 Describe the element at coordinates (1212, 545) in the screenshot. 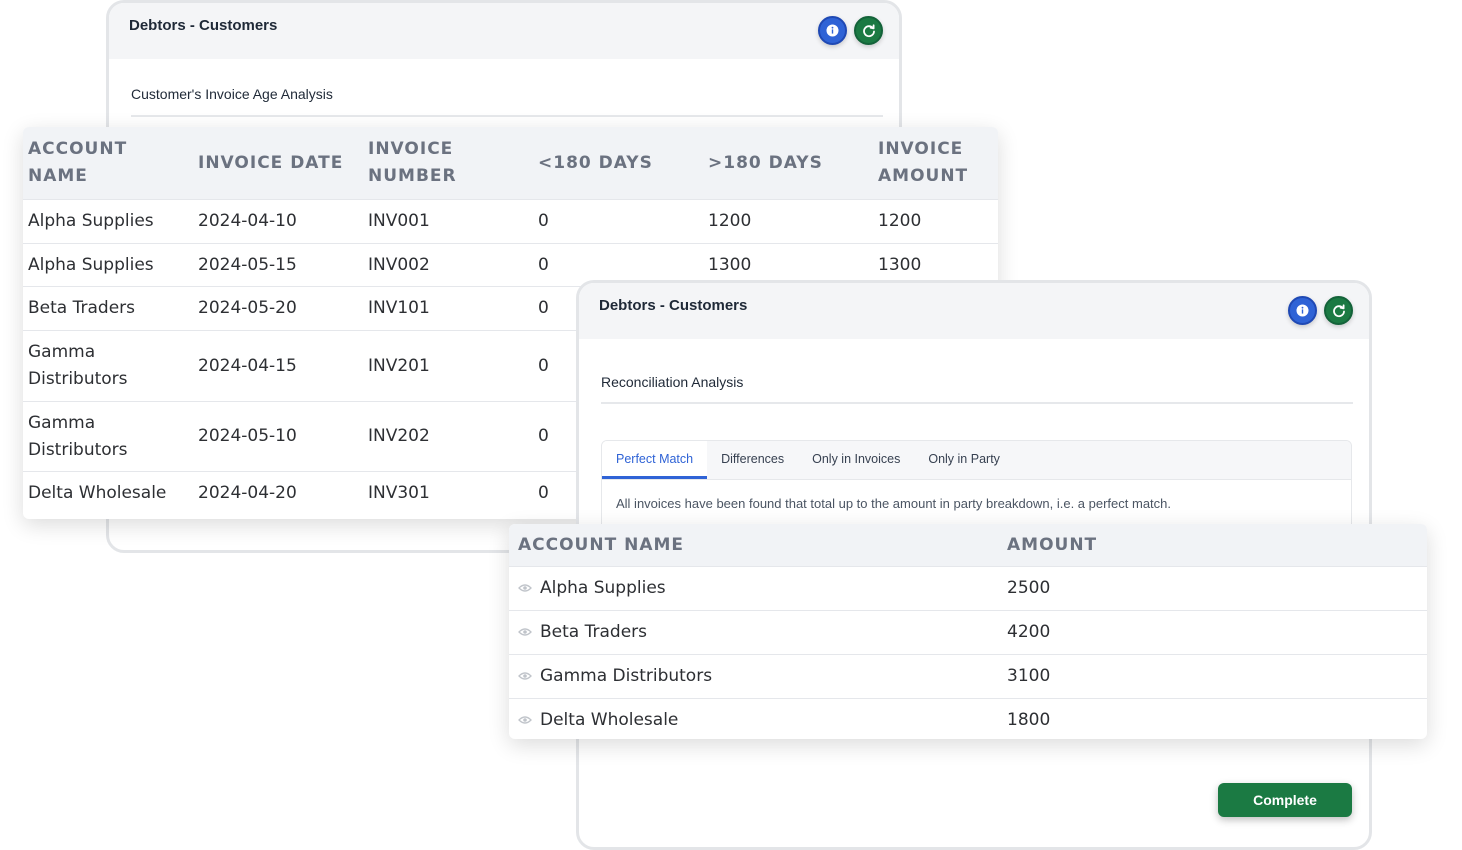

I see `column-header: Amount` at that location.